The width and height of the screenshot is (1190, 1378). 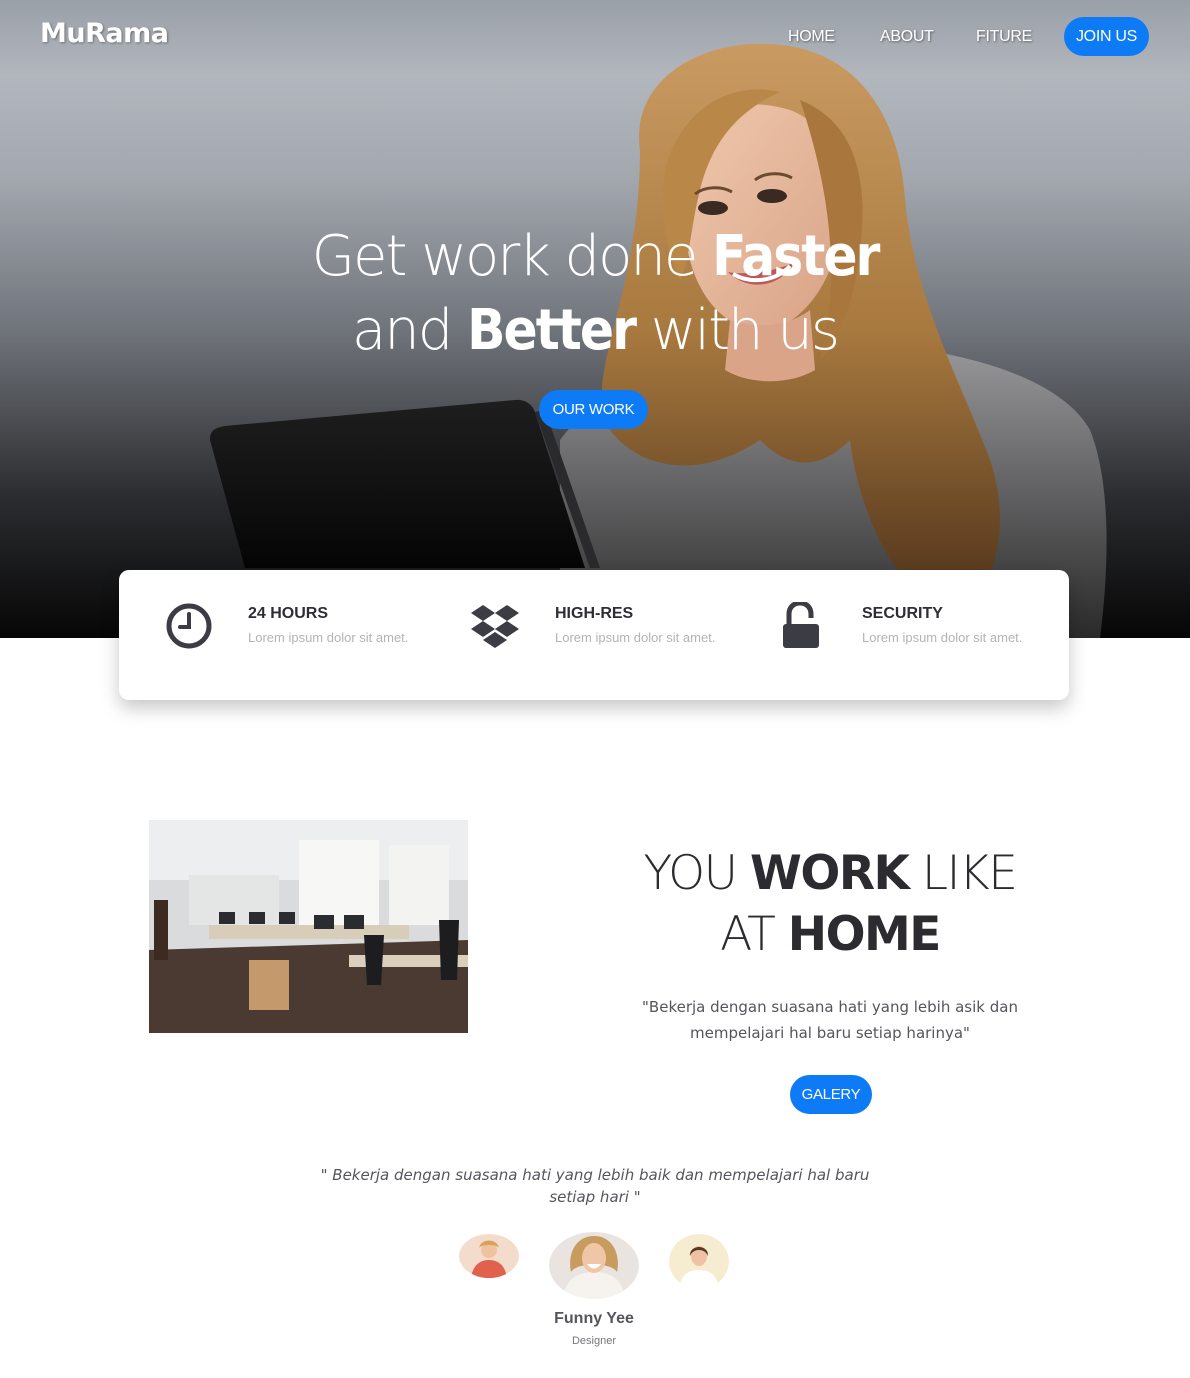 I want to click on feature-title: HIGH-RES, so click(x=594, y=613).